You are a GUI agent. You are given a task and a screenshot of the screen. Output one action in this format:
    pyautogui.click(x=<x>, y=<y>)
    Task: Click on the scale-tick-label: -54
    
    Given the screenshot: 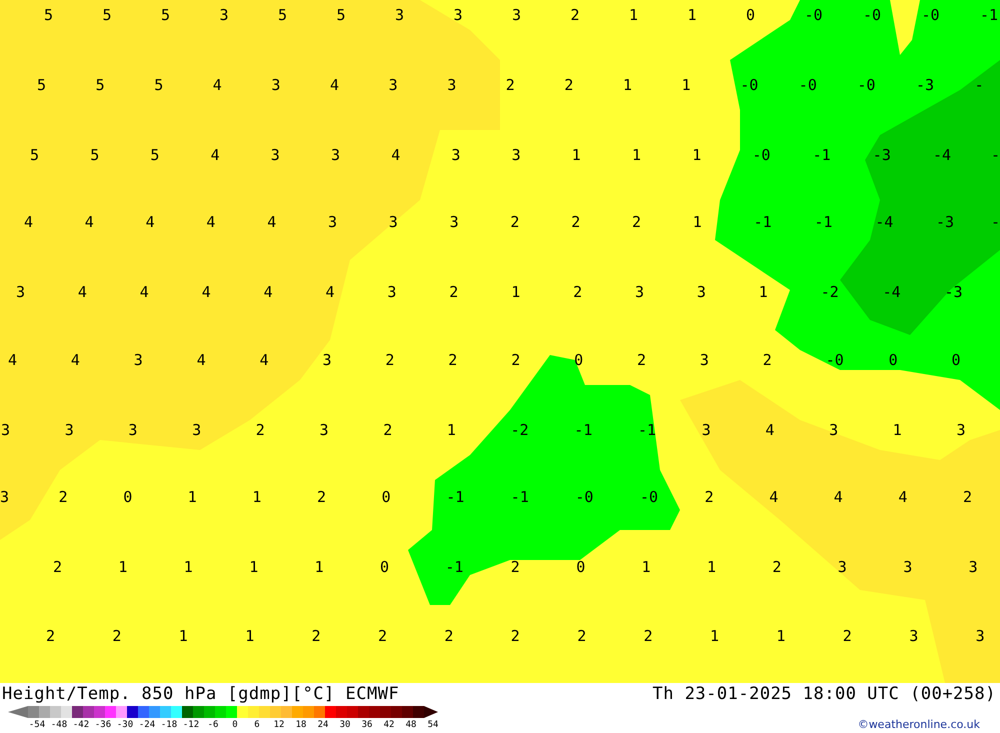 What is the action you would take?
    pyautogui.click(x=37, y=725)
    